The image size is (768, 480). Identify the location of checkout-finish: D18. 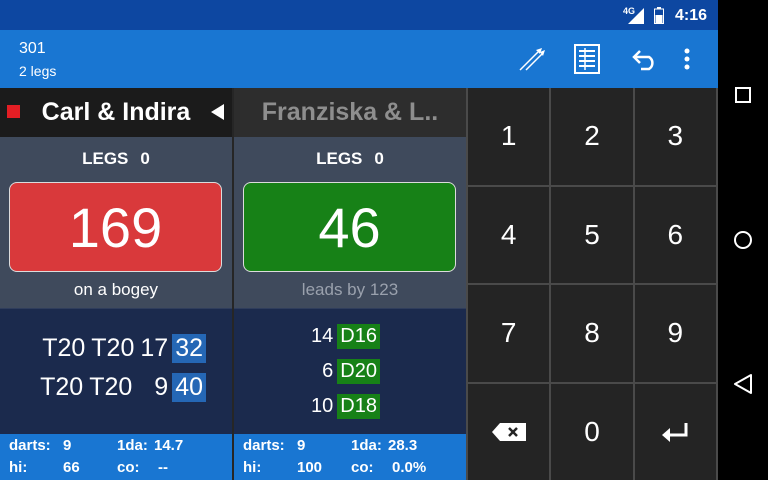
(358, 406).